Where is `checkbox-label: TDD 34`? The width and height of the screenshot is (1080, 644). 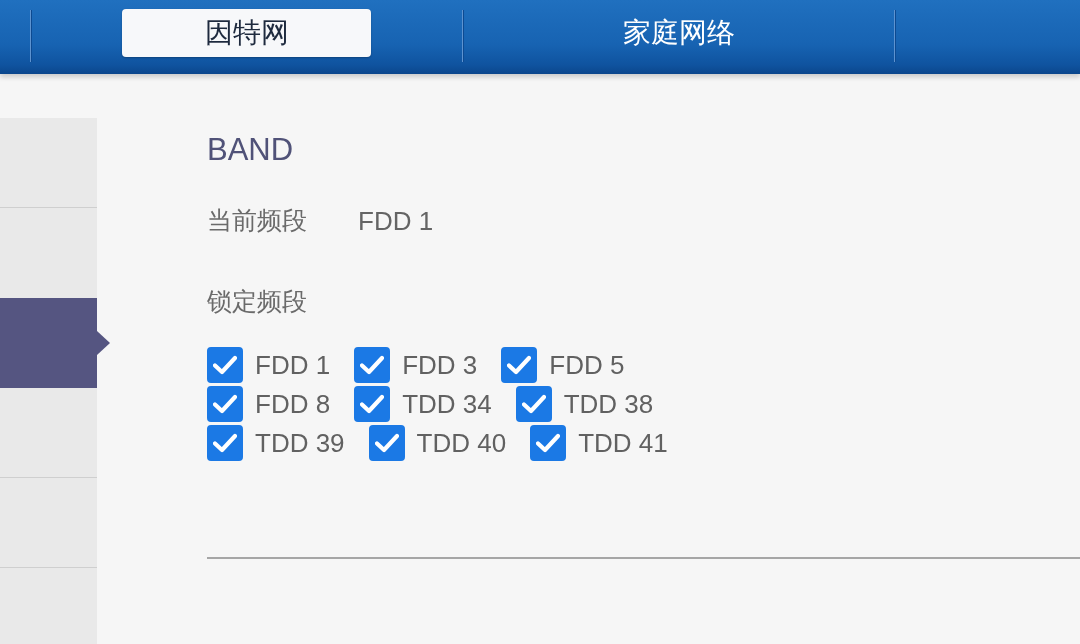 checkbox-label: TDD 34 is located at coordinates (447, 404).